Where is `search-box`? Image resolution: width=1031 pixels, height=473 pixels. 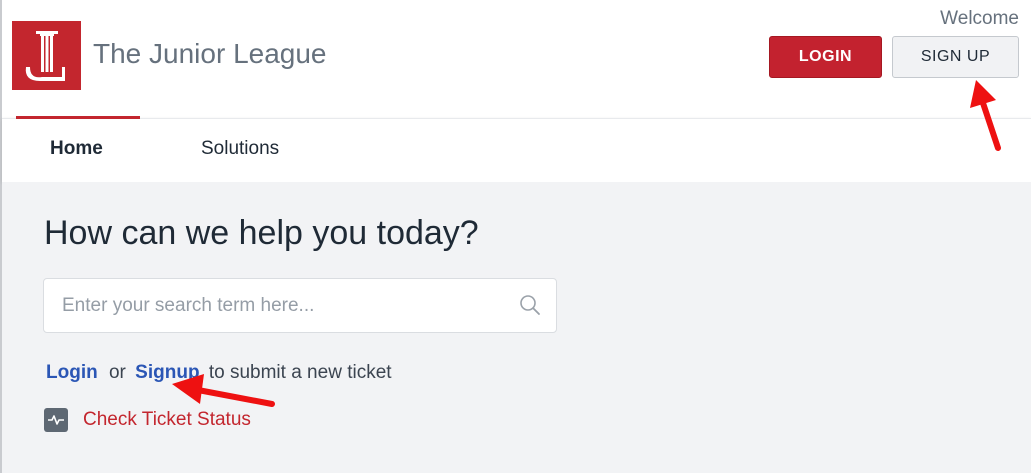
search-box is located at coordinates (300, 305).